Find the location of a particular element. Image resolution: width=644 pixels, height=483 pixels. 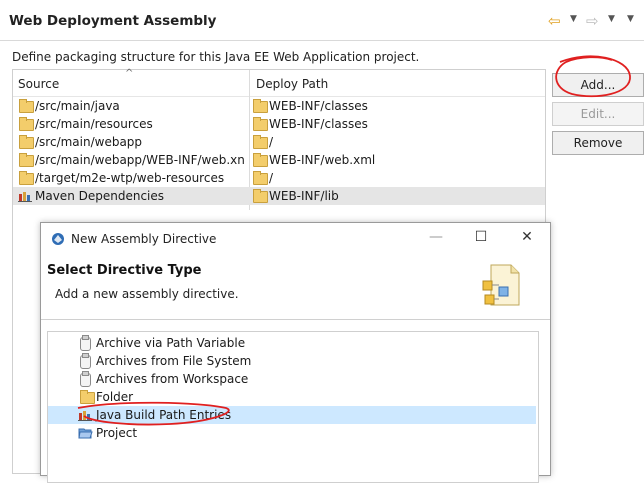

back-arrow-icon: ⇦ is located at coordinates (554, 21).